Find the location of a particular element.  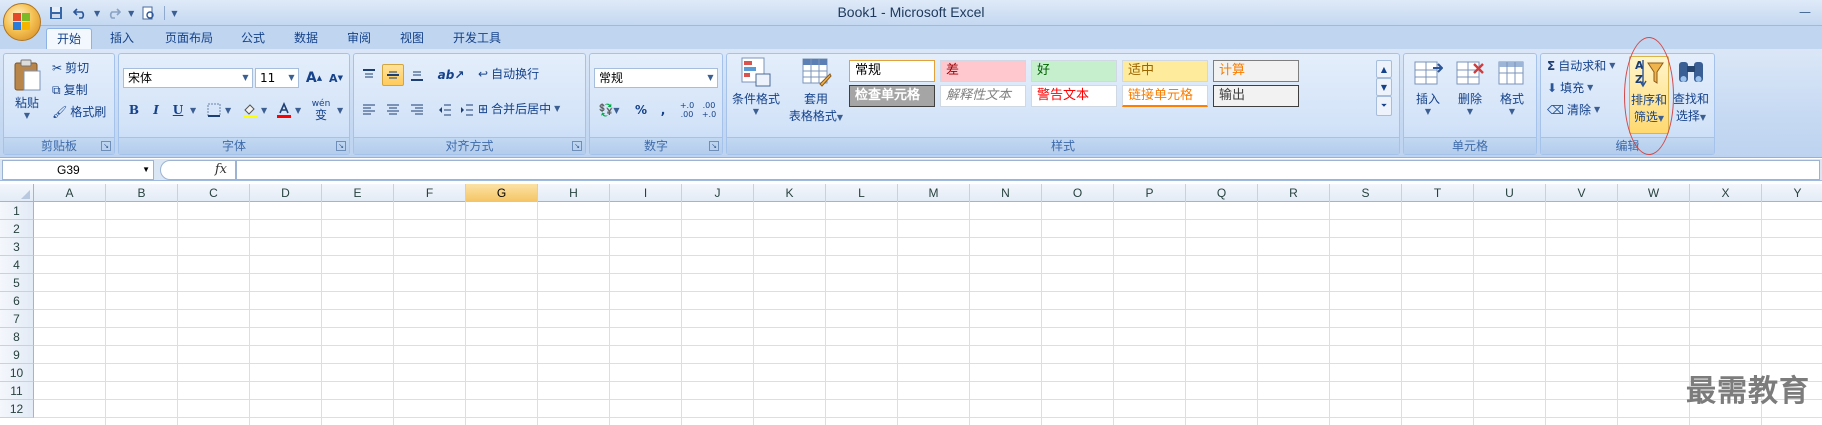

column-header-r: R is located at coordinates (1294, 193).